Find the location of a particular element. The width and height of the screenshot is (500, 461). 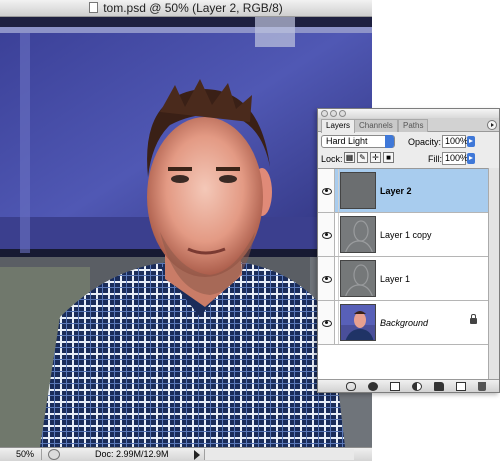

lock-transparency-icon: ▦ is located at coordinates (349, 157).